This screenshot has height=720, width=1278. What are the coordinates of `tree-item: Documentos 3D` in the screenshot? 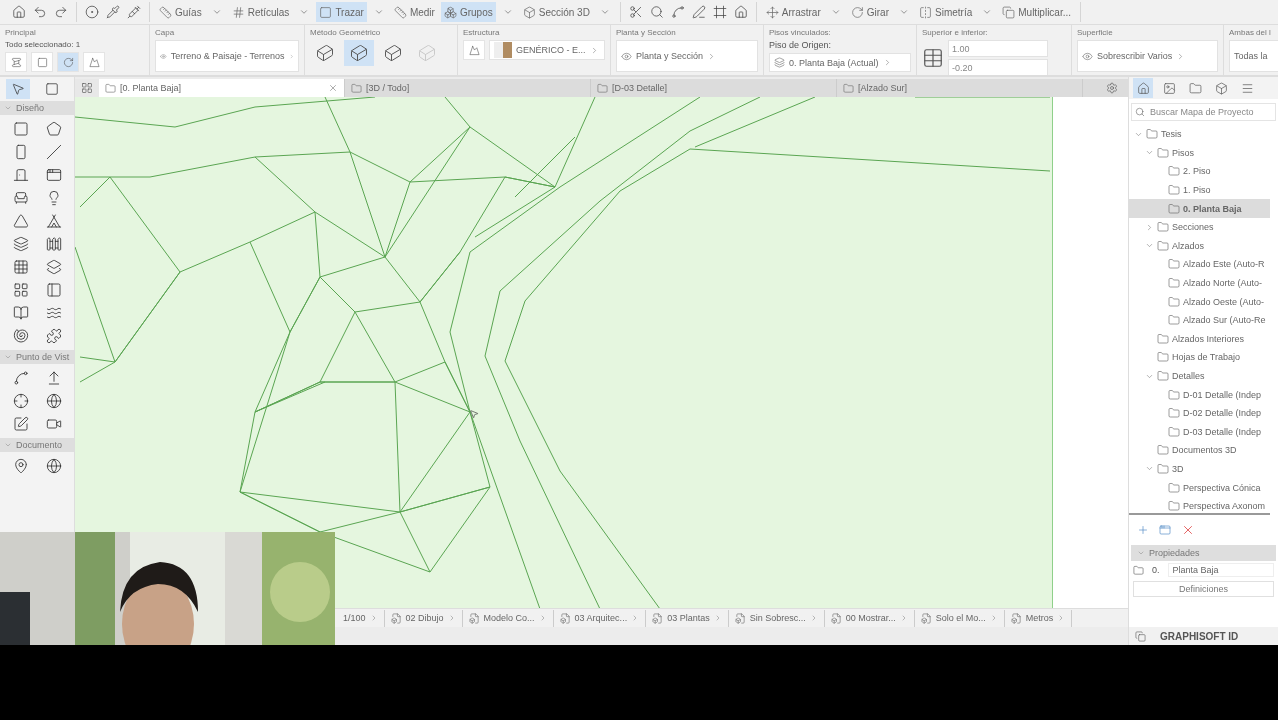 It's located at (1199, 450).